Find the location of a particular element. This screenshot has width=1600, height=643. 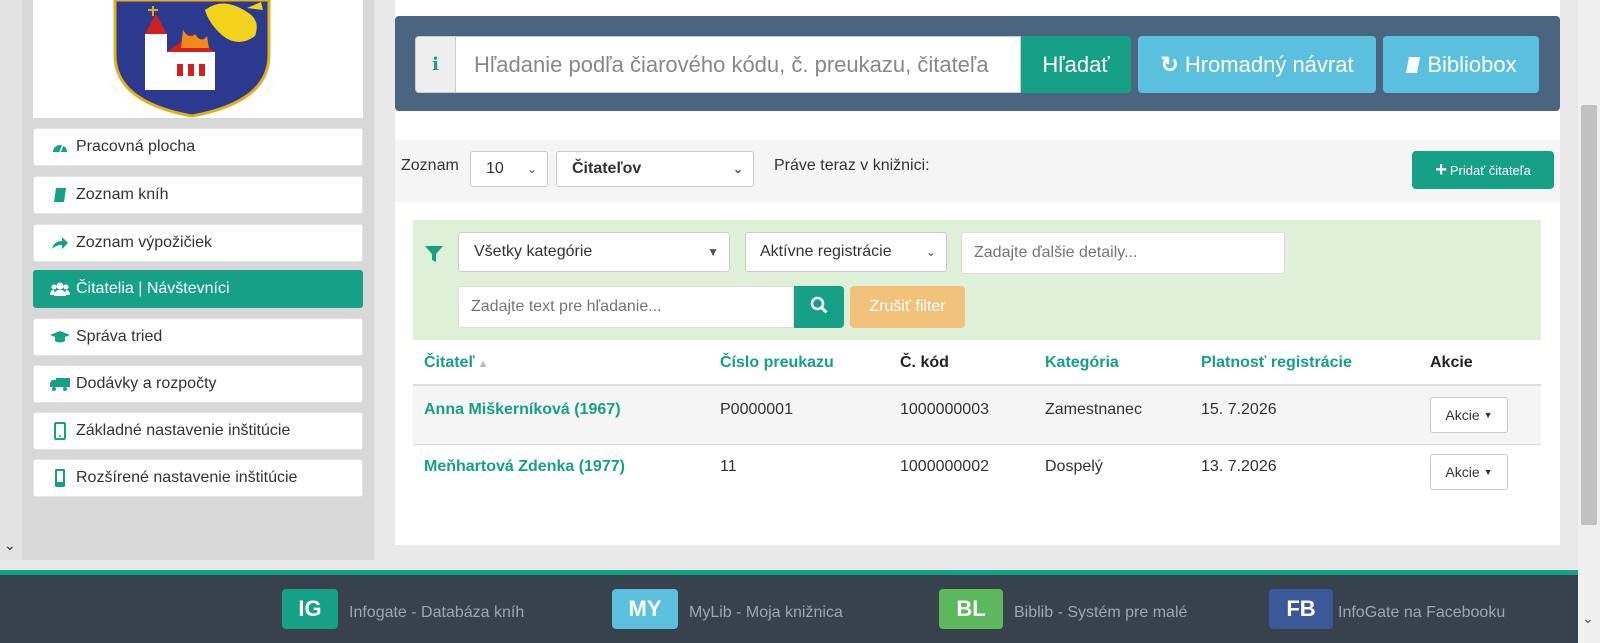

sort-icon: ▲ is located at coordinates (483, 364).